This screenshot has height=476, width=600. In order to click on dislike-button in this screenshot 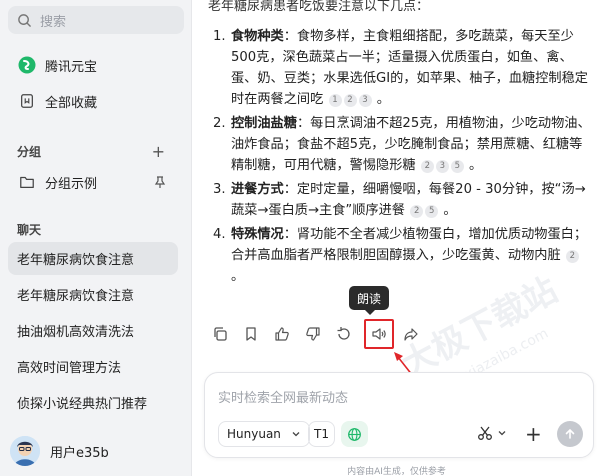, I will do `click(313, 334)`.